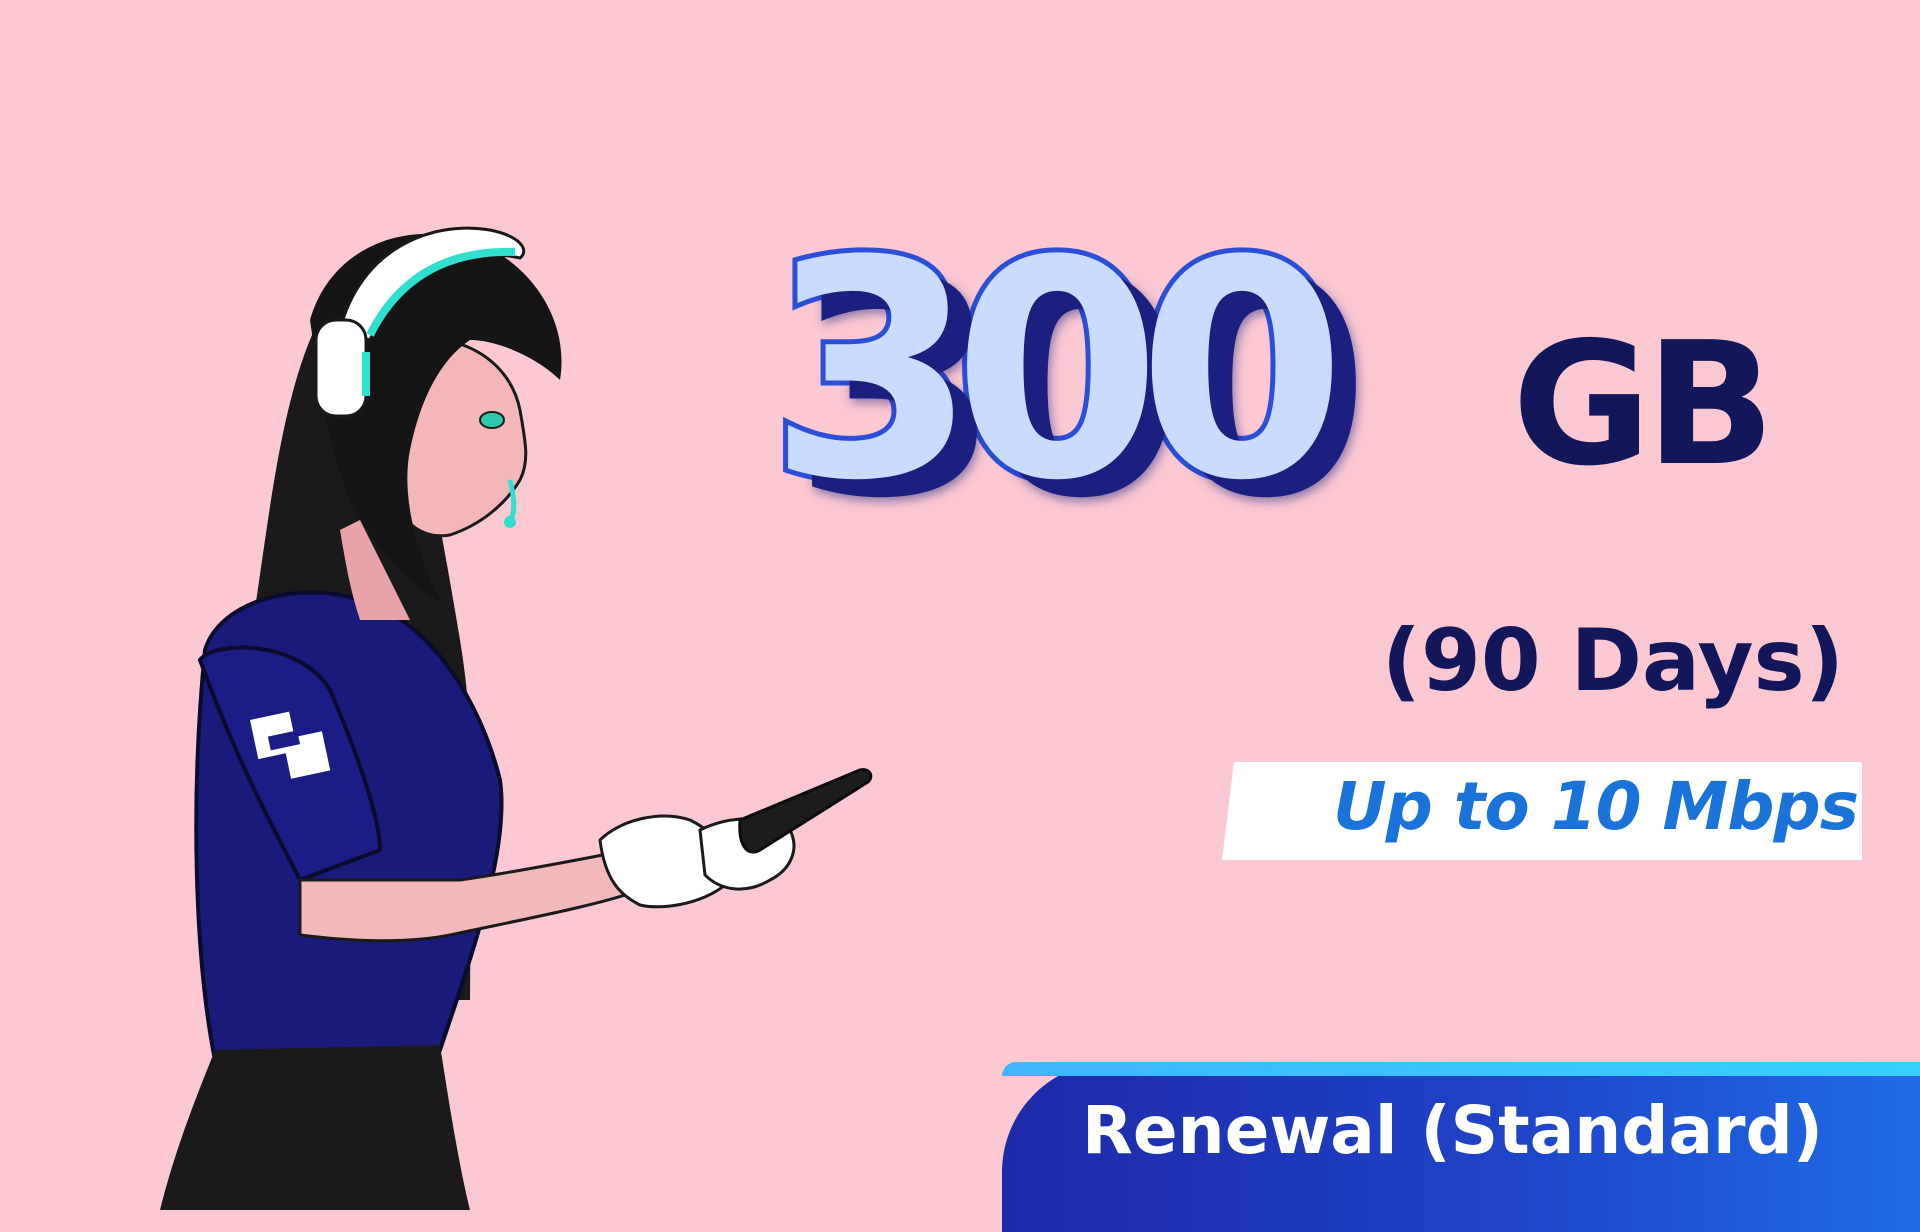 This screenshot has height=1232, width=1920. What do you see at coordinates (1596, 806) in the screenshot?
I see `speed-label: Up to 10 Mbps` at bounding box center [1596, 806].